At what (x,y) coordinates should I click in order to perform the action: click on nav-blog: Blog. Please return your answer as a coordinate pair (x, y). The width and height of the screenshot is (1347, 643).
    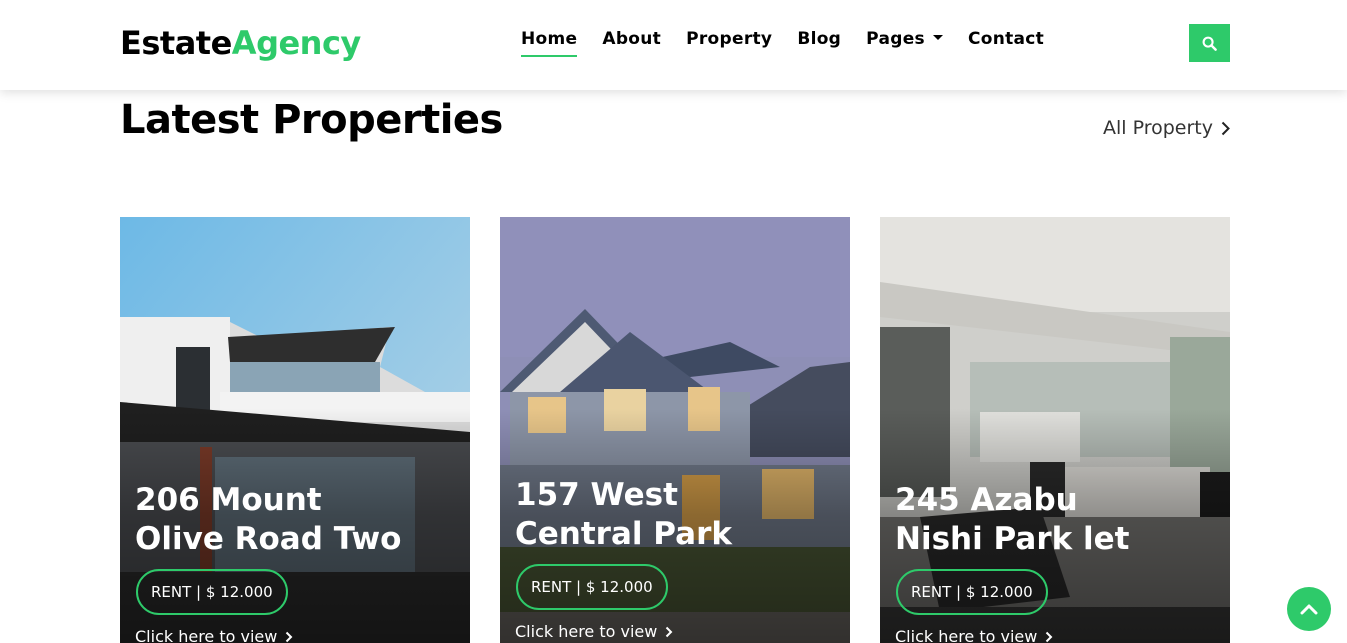
    Looking at the image, I should click on (819, 41).